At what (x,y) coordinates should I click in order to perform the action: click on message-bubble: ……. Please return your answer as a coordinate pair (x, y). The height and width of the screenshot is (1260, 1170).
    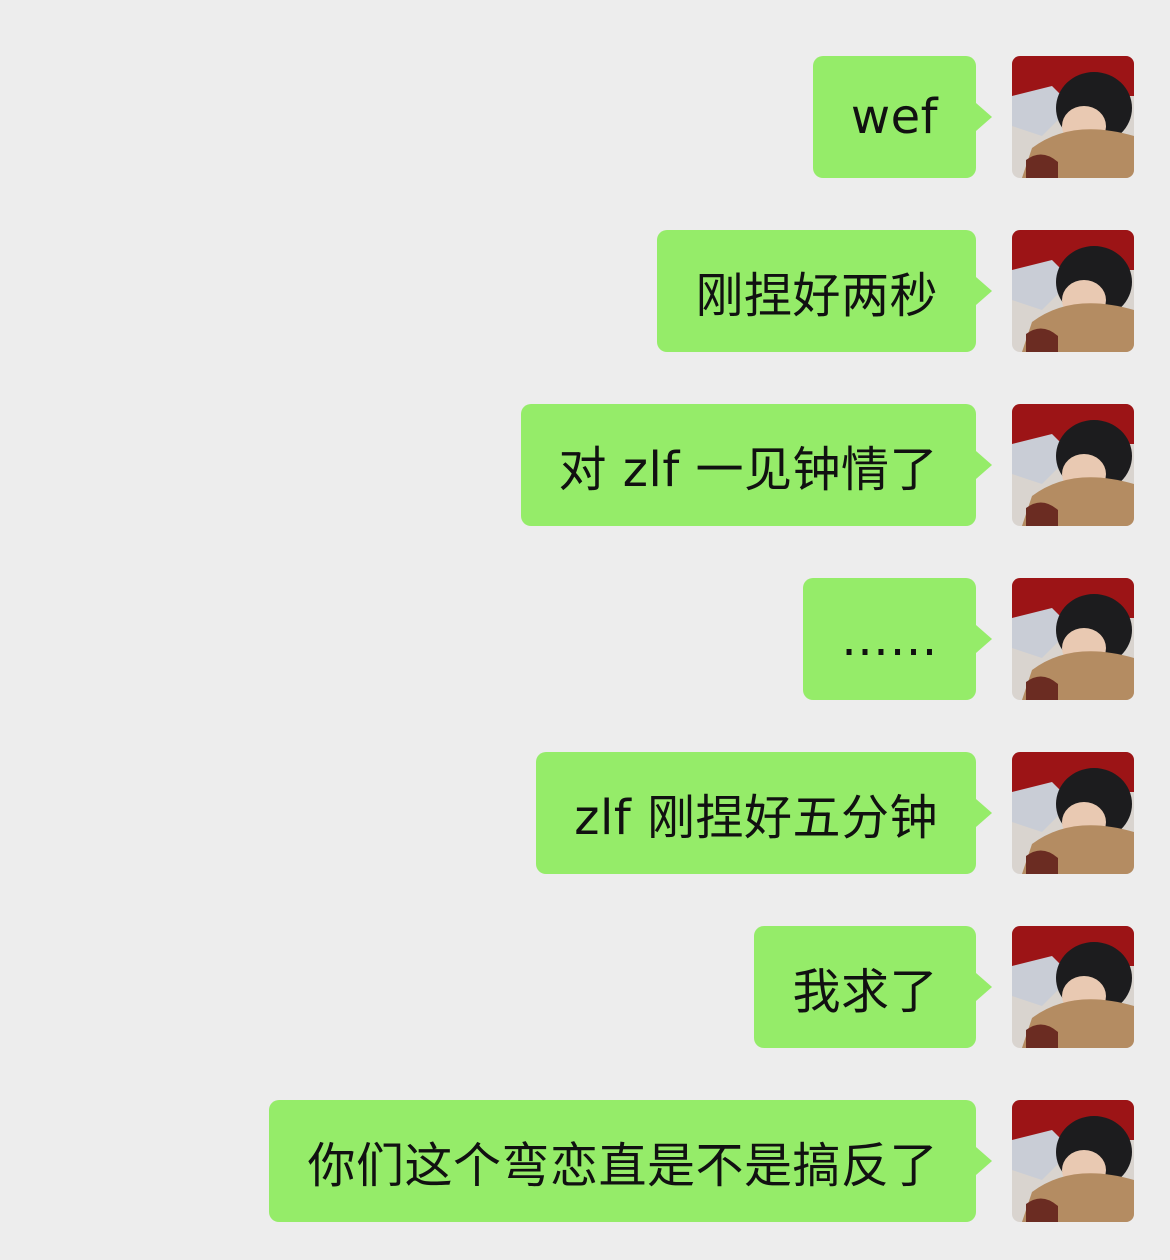
    Looking at the image, I should click on (897, 639).